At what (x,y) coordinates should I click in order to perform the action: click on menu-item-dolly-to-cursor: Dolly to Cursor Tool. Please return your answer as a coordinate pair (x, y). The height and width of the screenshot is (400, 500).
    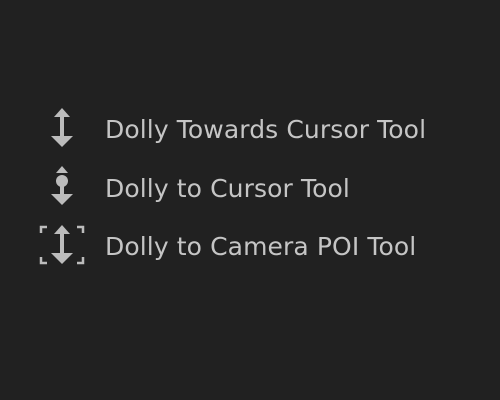
    Looking at the image, I should click on (250, 189).